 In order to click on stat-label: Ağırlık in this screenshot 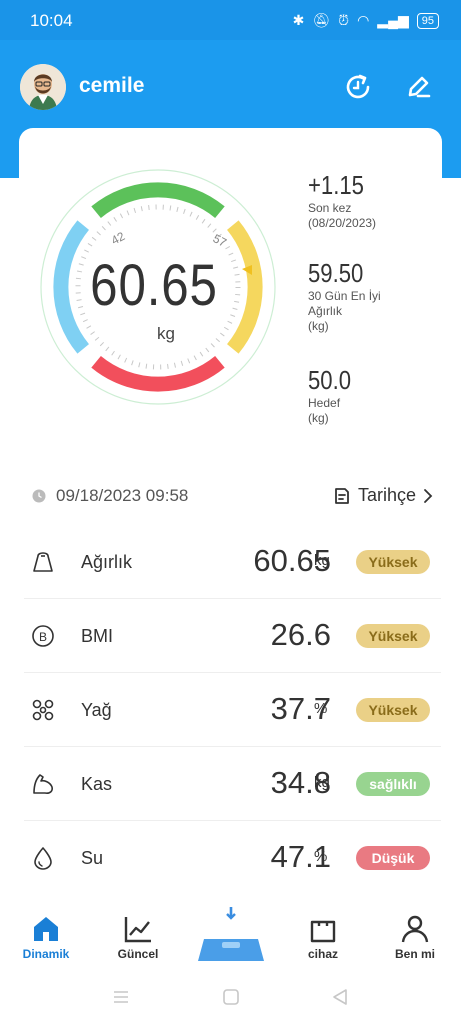, I will do `click(325, 311)`.